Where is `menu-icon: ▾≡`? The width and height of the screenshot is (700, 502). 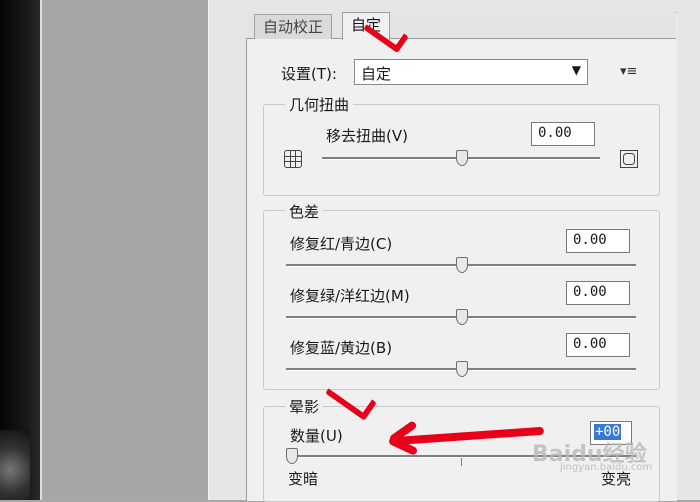
menu-icon: ▾≡ is located at coordinates (628, 71).